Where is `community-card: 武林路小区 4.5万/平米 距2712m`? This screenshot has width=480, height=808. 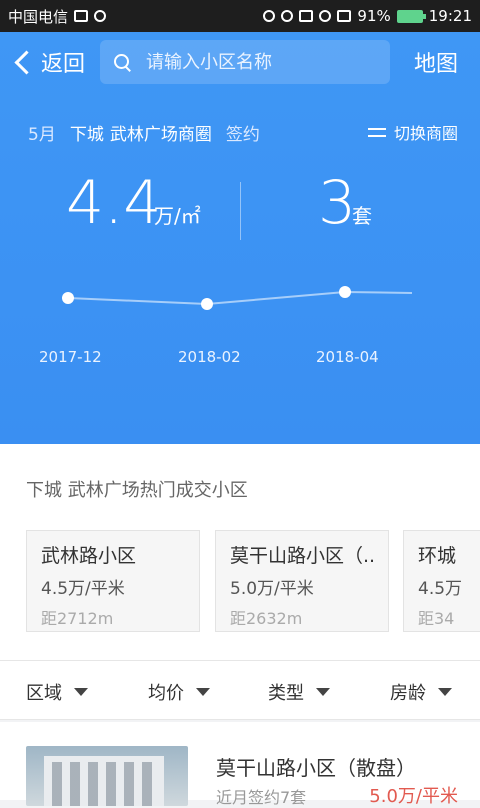 community-card: 武林路小区 4.5万/平米 距2712m is located at coordinates (113, 581).